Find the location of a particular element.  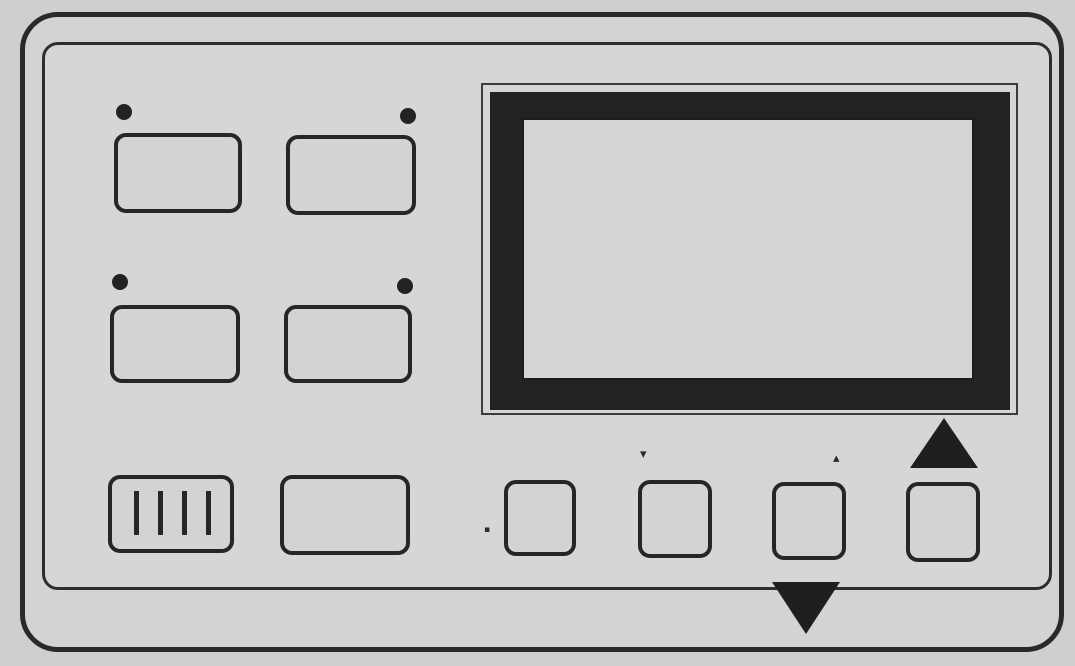

striped-button is located at coordinates (171, 514).